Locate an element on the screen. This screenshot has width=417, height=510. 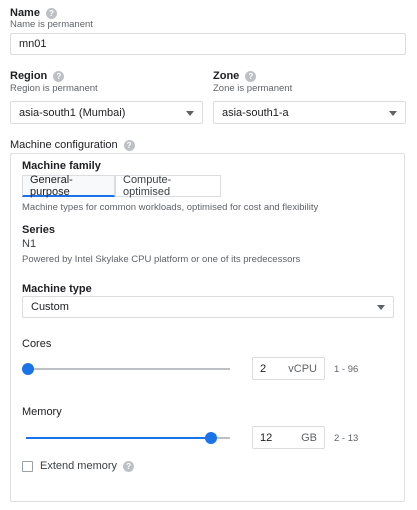
extend-memory-label: Extend memory is located at coordinates (78, 466).